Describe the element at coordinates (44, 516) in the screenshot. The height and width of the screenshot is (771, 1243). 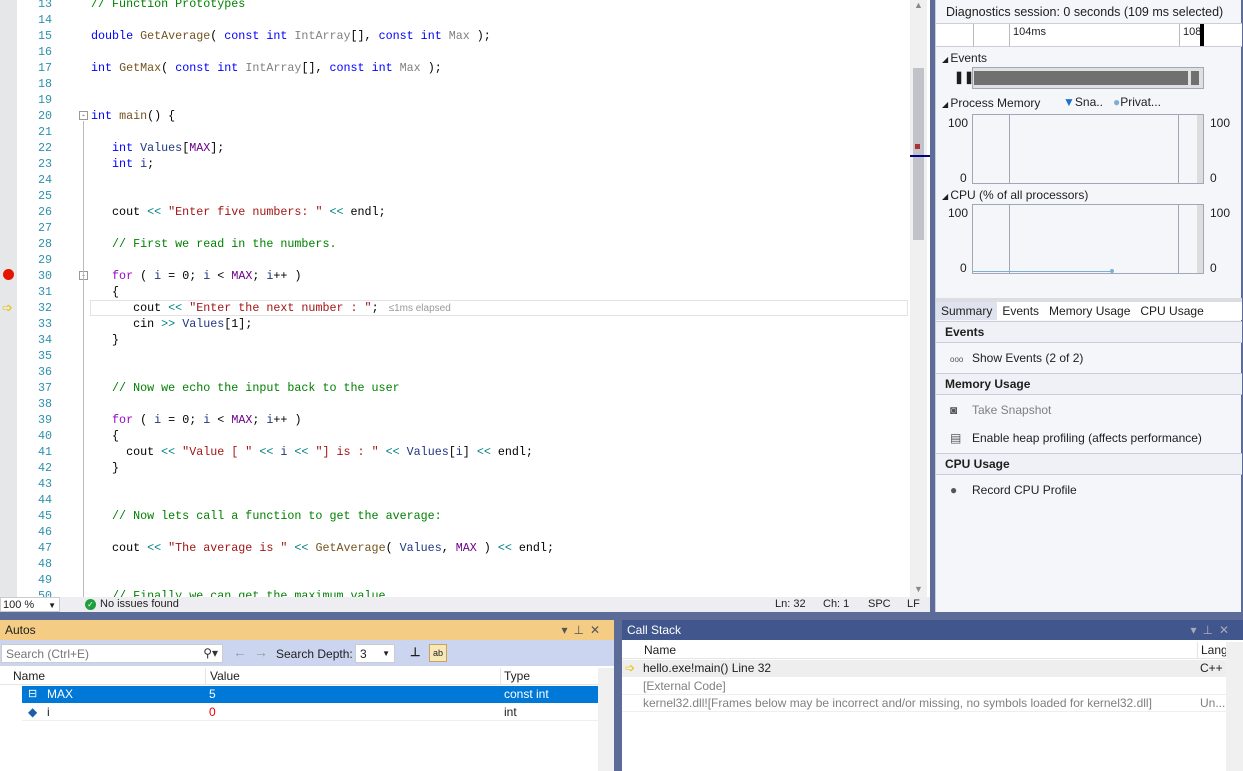
I see `line-number: 45` at that location.